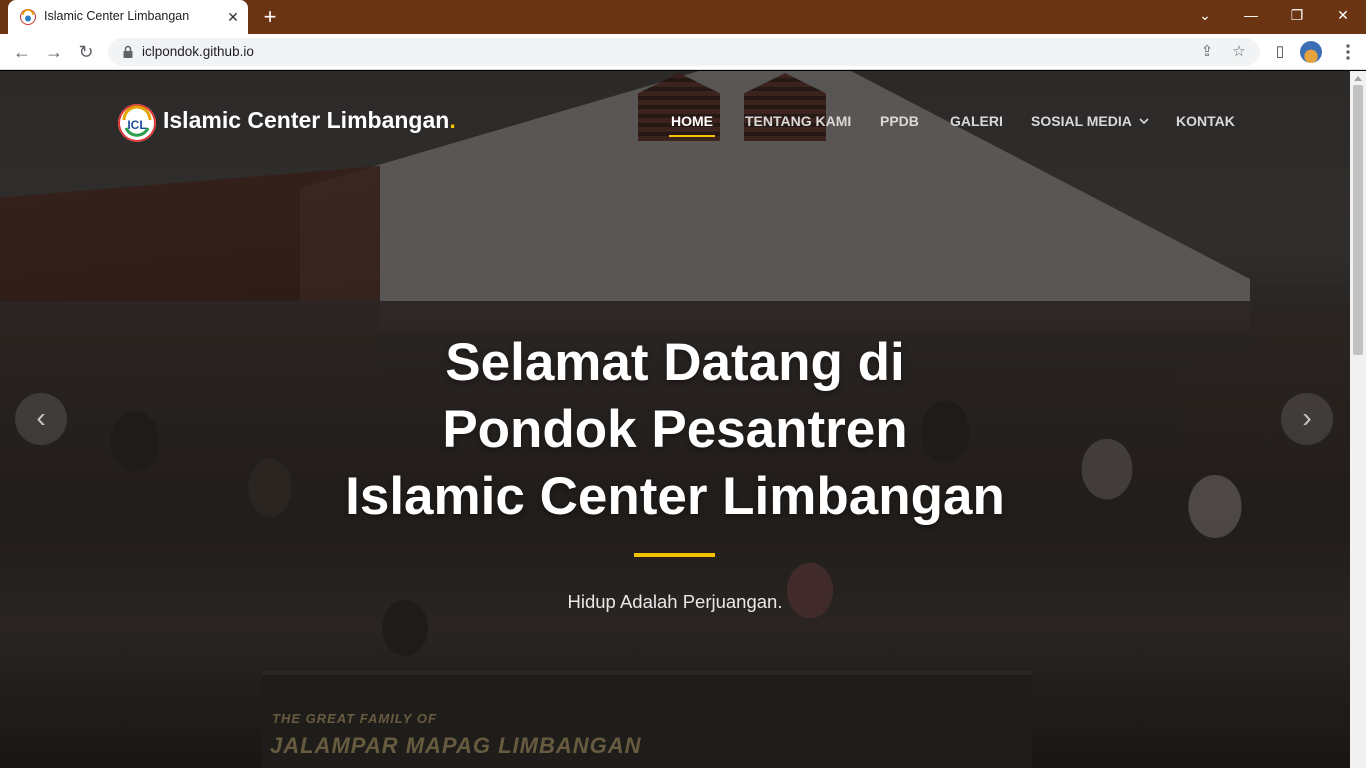 The height and width of the screenshot is (768, 1366). I want to click on chevron-down-icon, so click(1144, 121).